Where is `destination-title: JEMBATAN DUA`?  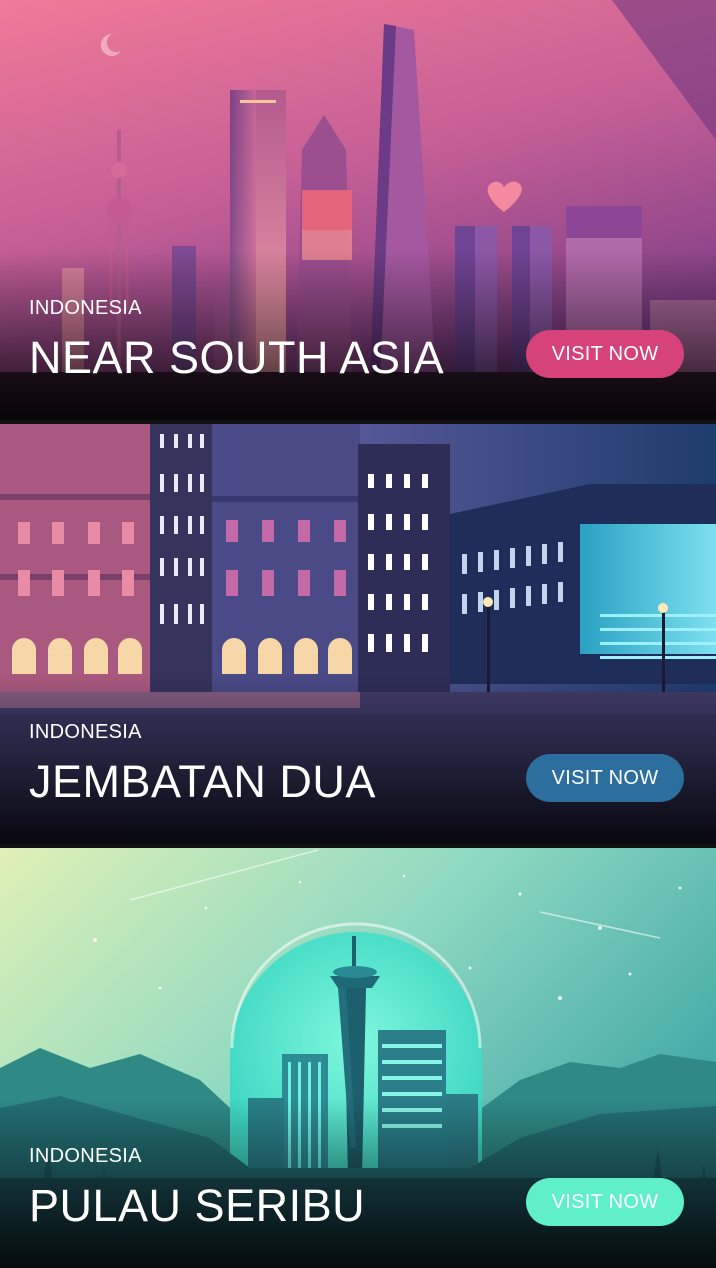
destination-title: JEMBATAN DUA is located at coordinates (202, 781).